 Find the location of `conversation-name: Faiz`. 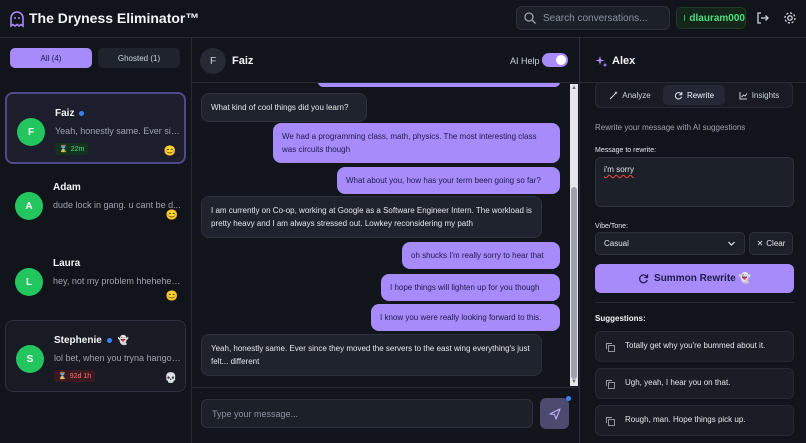

conversation-name: Faiz is located at coordinates (70, 113).